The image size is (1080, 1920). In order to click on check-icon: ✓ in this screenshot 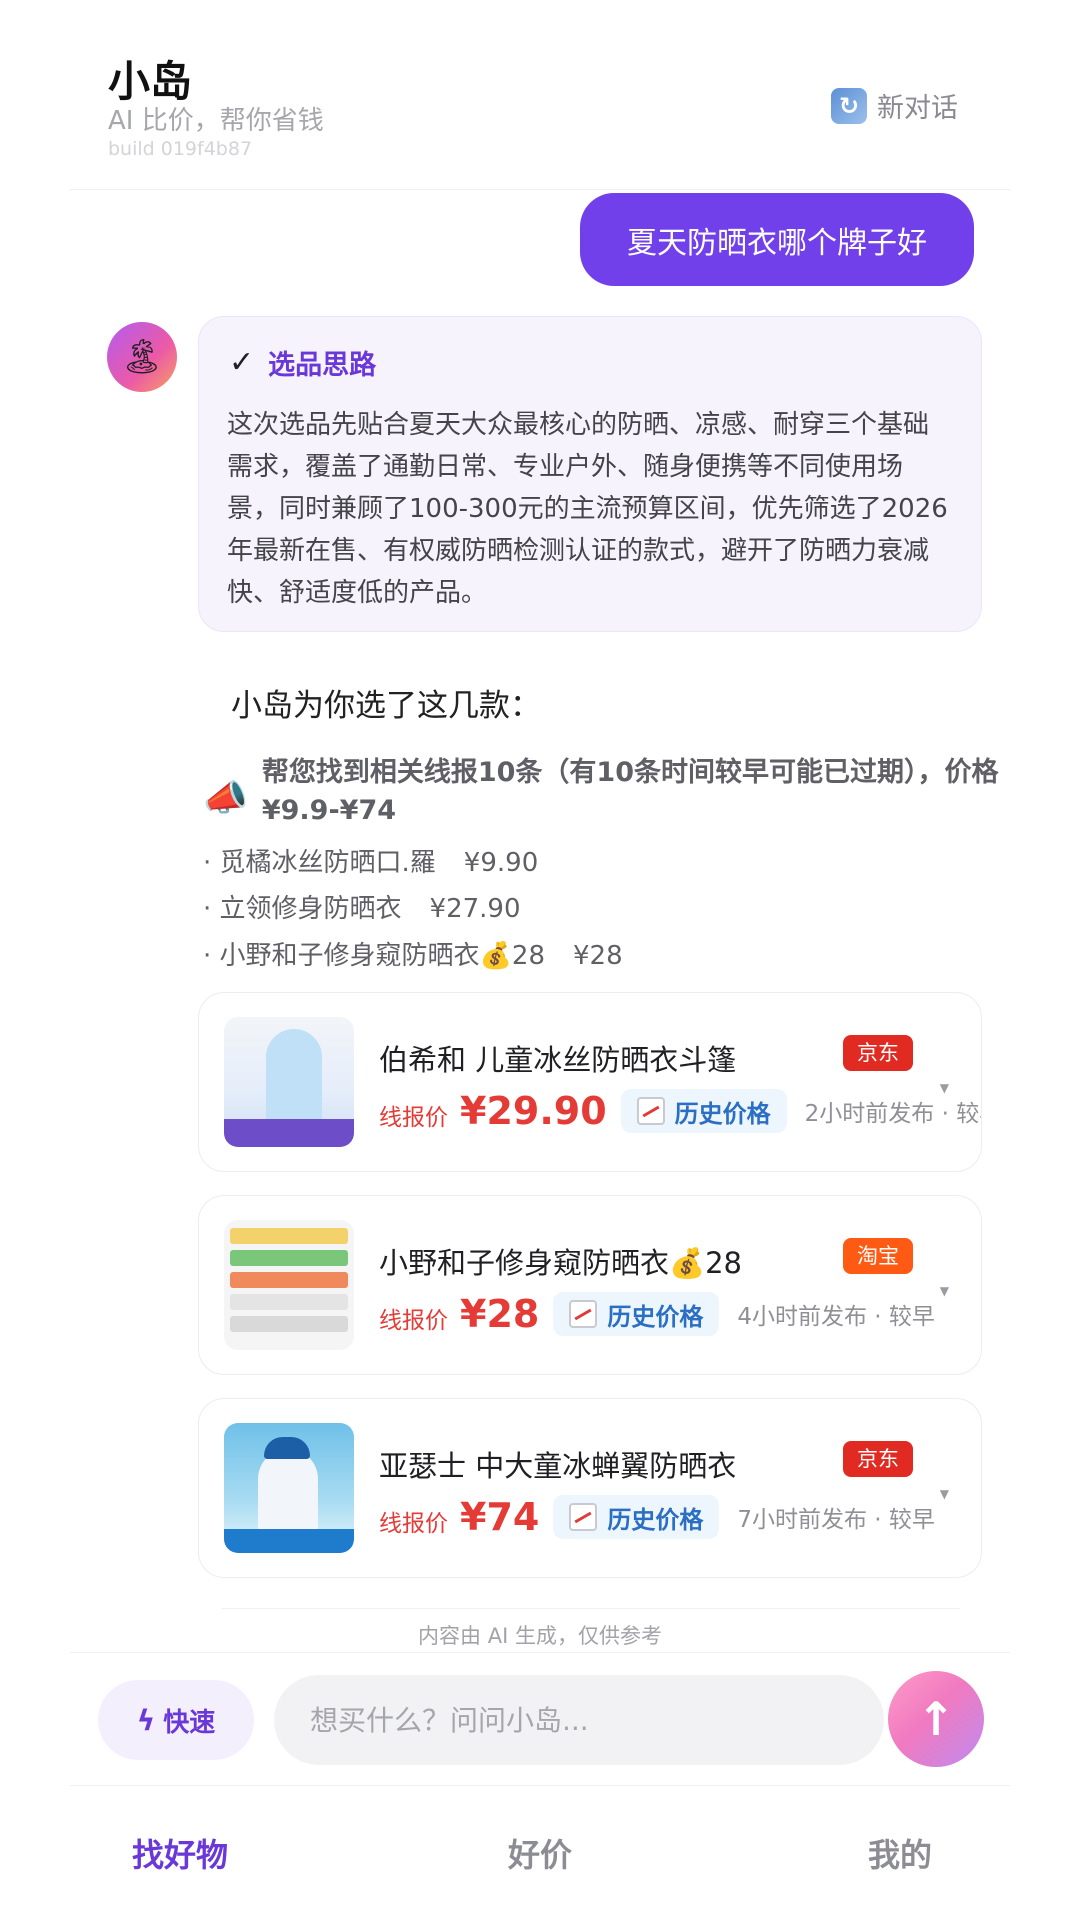, I will do `click(242, 362)`.